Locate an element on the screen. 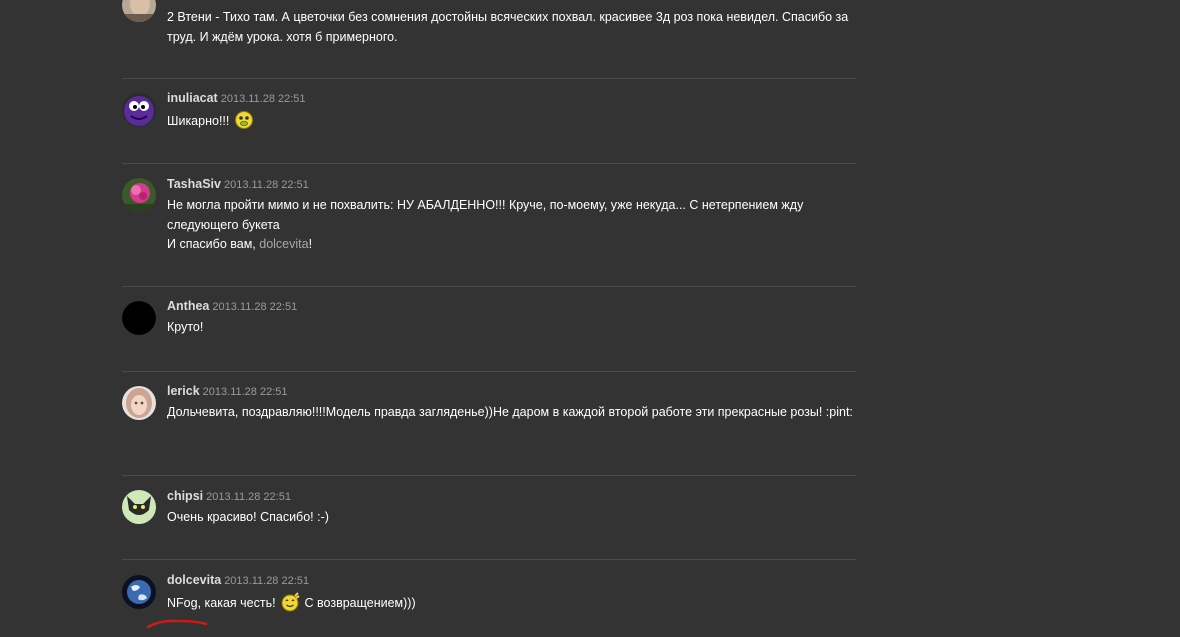  comment-author: chipsi is located at coordinates (185, 496).